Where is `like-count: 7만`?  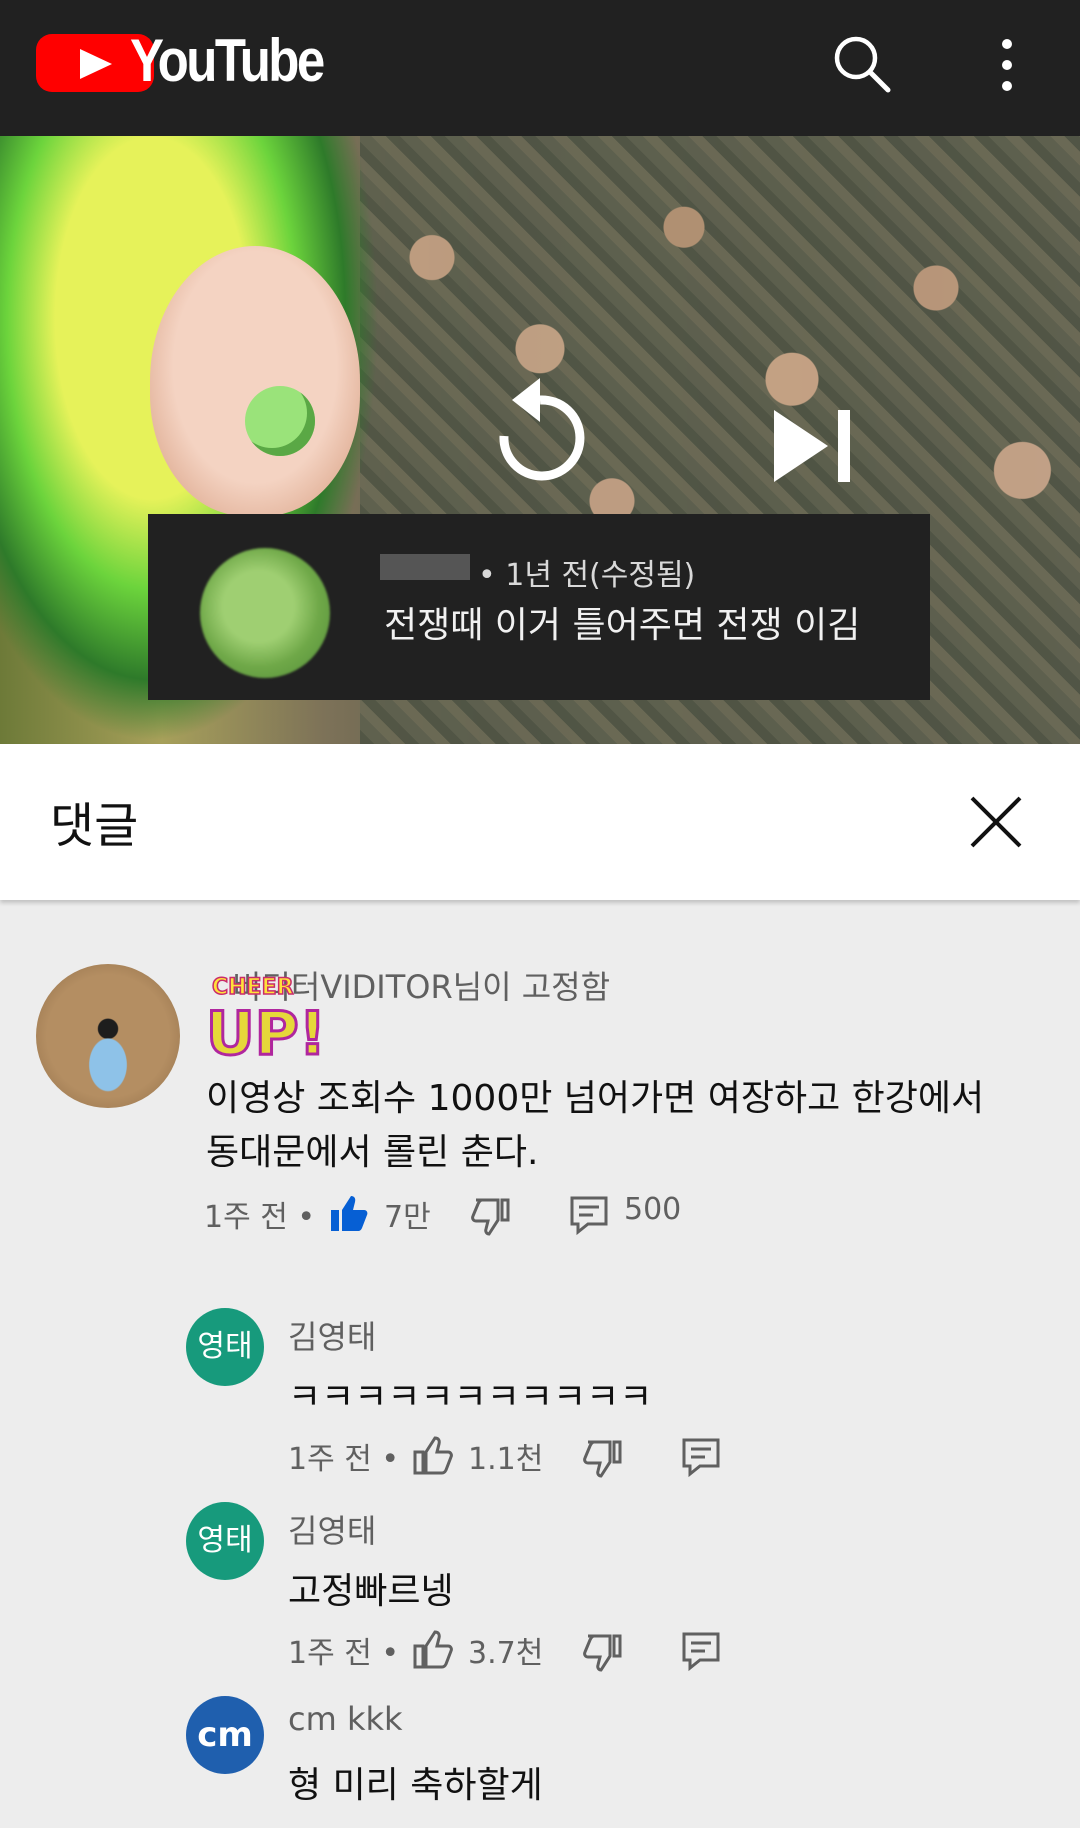
like-count: 7만 is located at coordinates (407, 1217).